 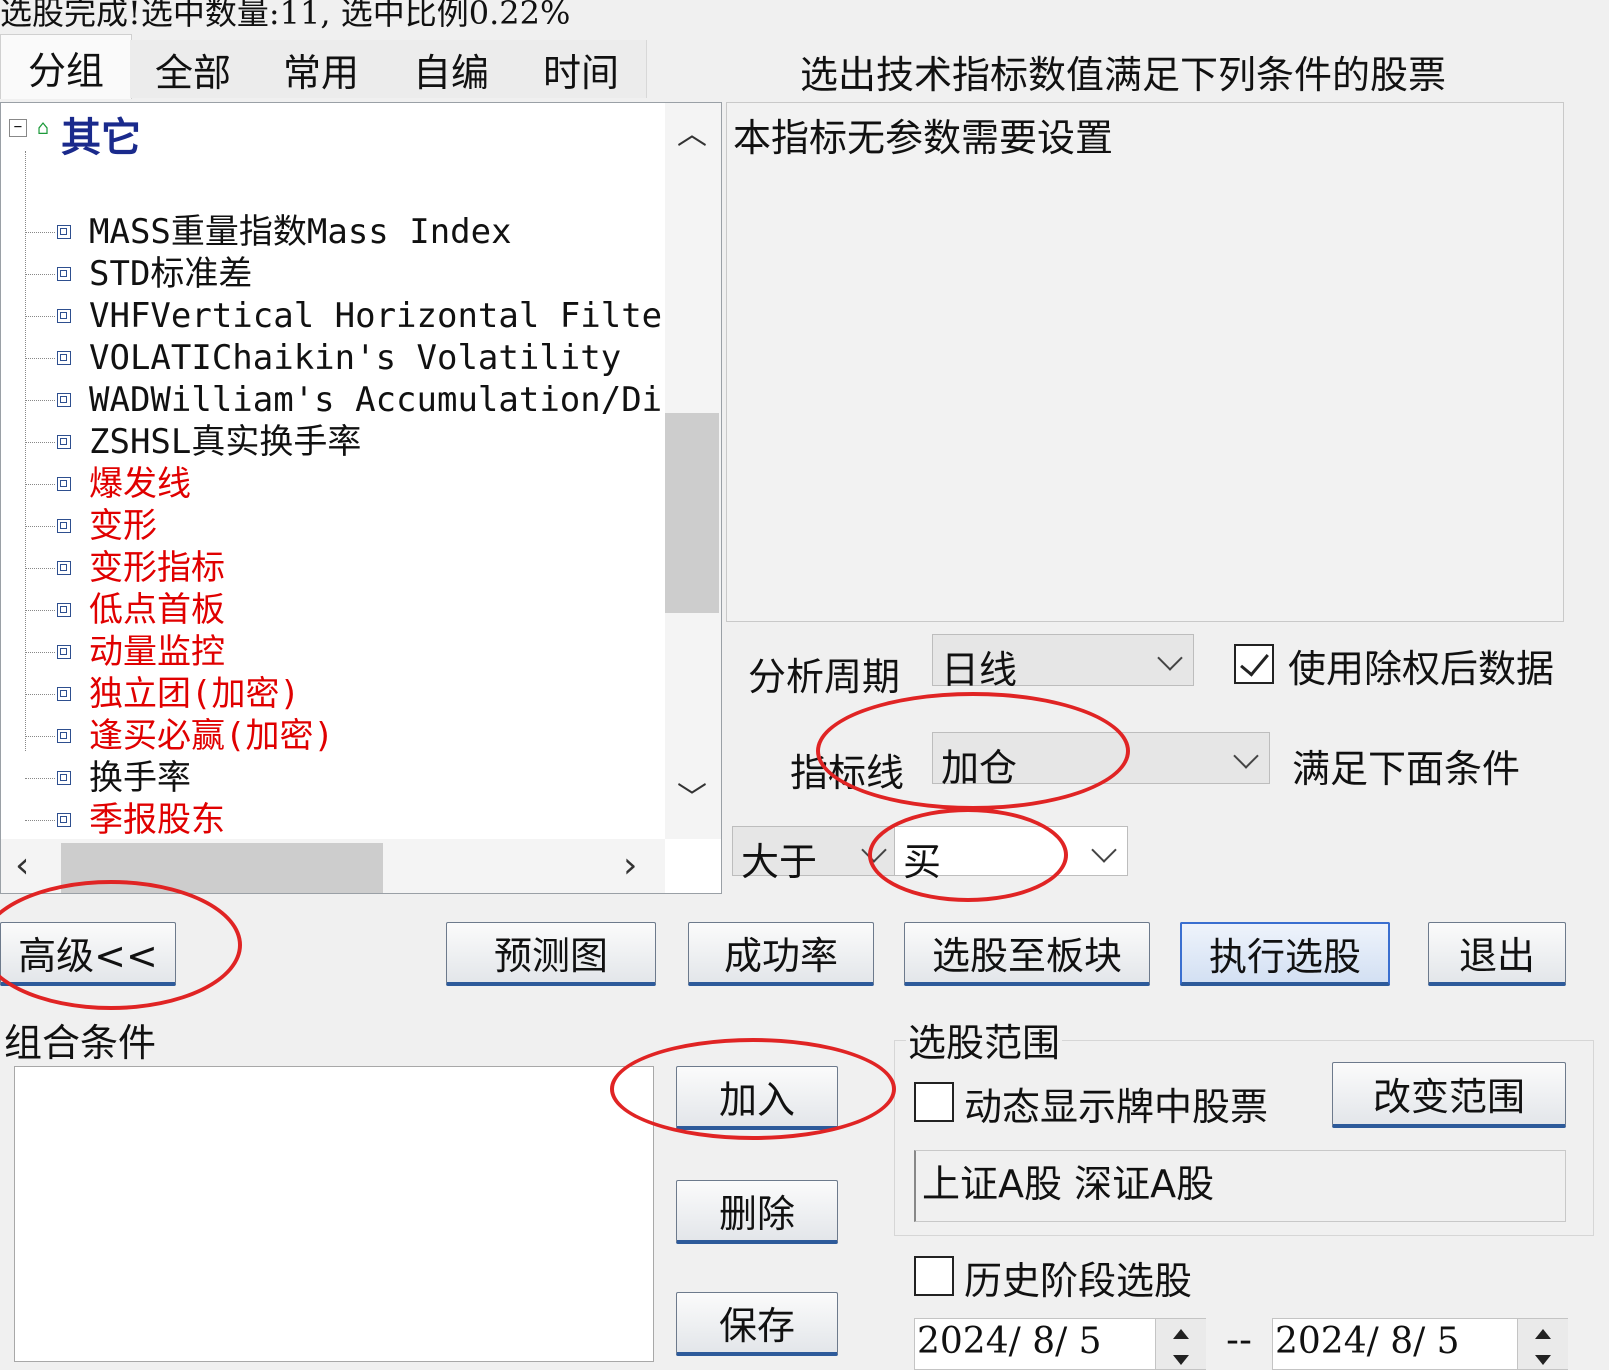 What do you see at coordinates (65, 70) in the screenshot?
I see `tab-label: 分组` at bounding box center [65, 70].